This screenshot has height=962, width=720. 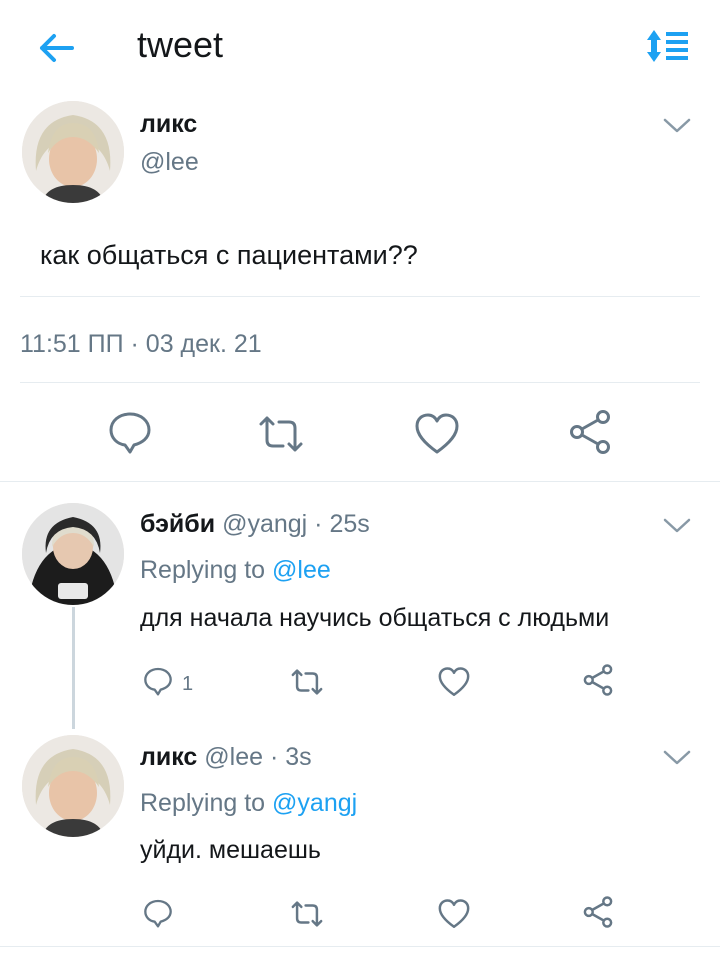 I want to click on arrow-left-icon, so click(x=57, y=48).